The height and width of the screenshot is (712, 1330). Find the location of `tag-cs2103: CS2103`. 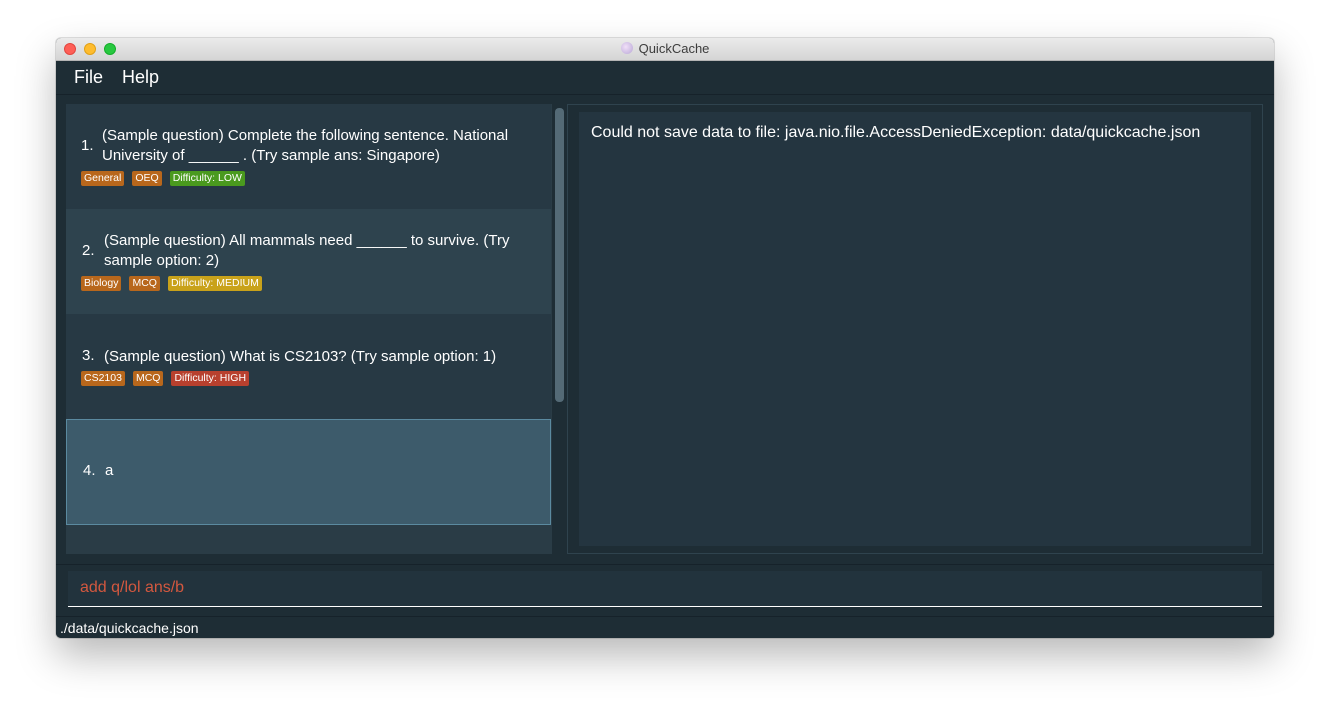

tag-cs2103: CS2103 is located at coordinates (103, 378).